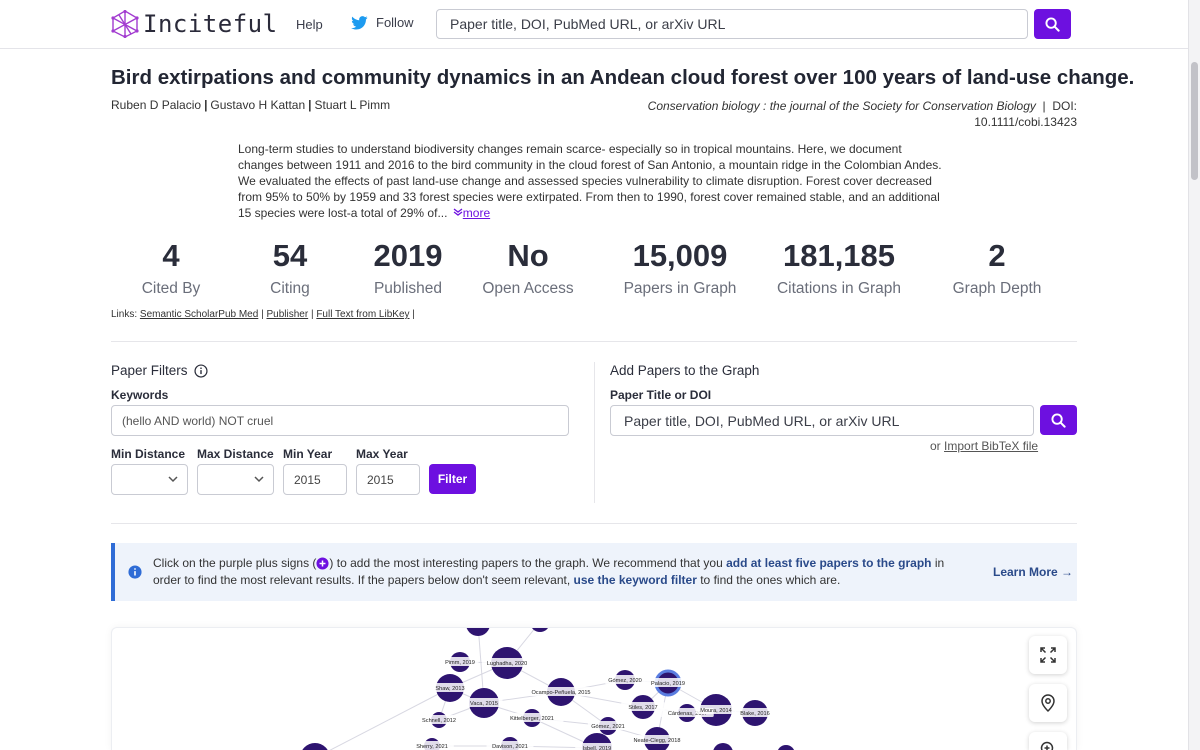 This screenshot has width=1200, height=750. Describe the element at coordinates (149, 479) in the screenshot. I see `min-distance-select` at that location.